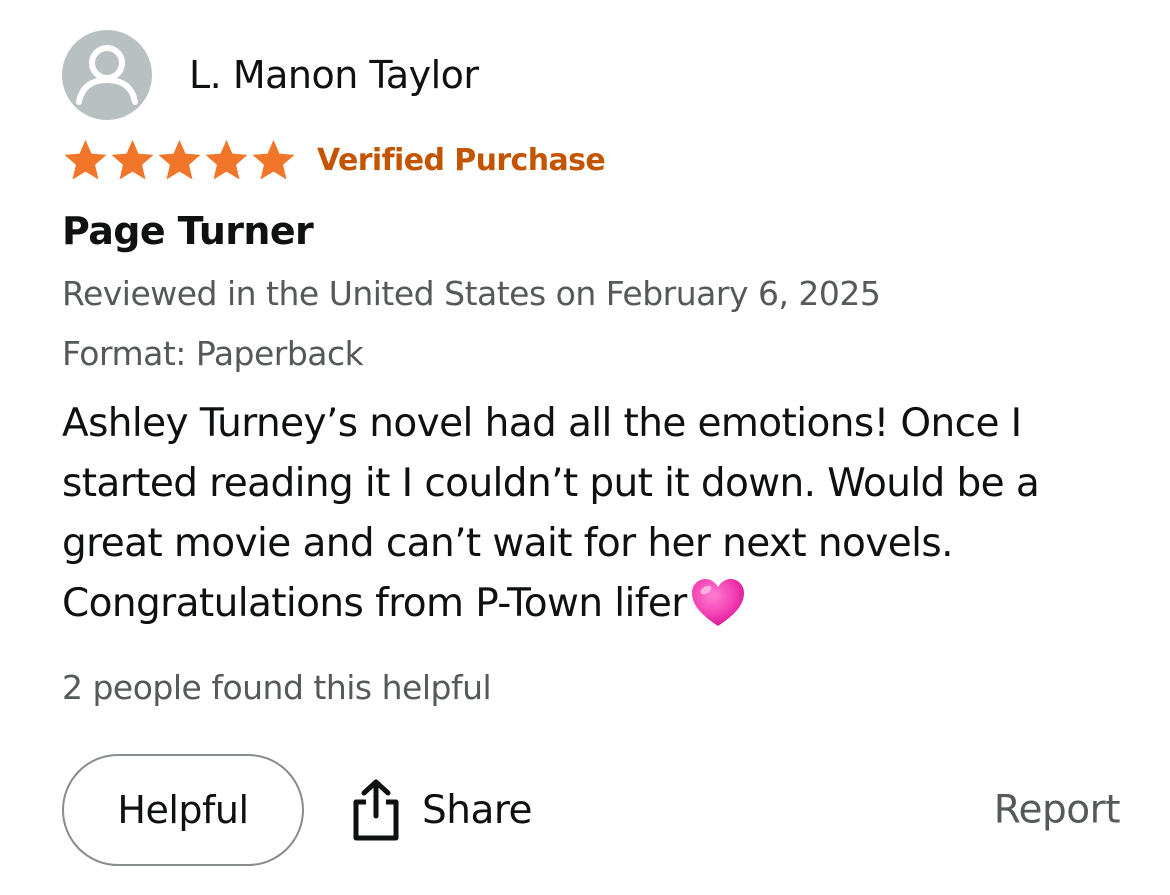 This screenshot has width=1170, height=895. I want to click on share-label: Share, so click(477, 810).